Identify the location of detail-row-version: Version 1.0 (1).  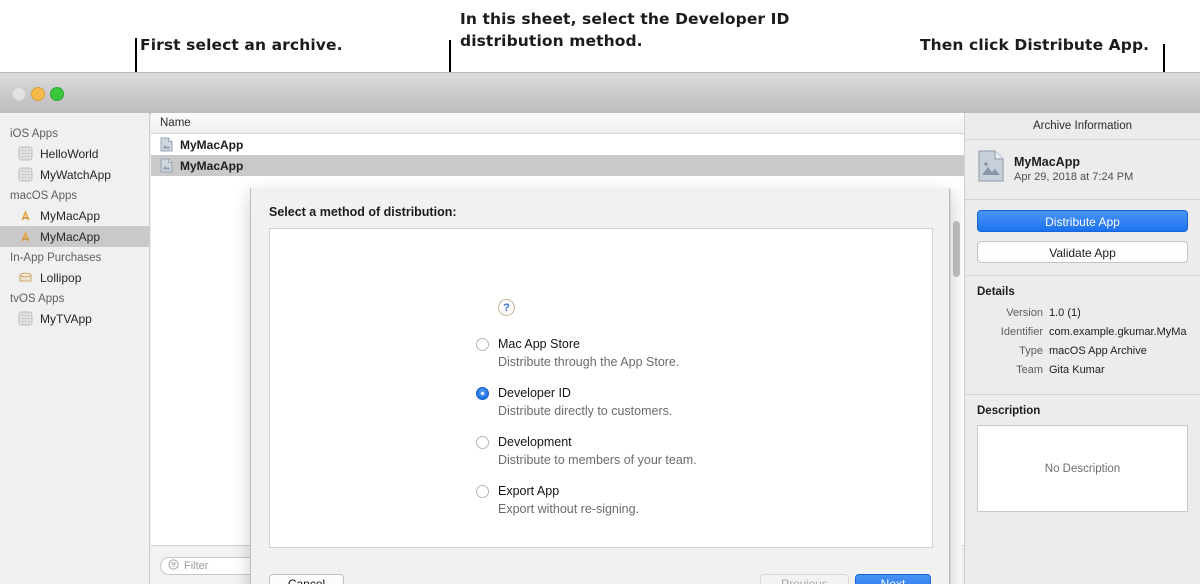
(1082, 313).